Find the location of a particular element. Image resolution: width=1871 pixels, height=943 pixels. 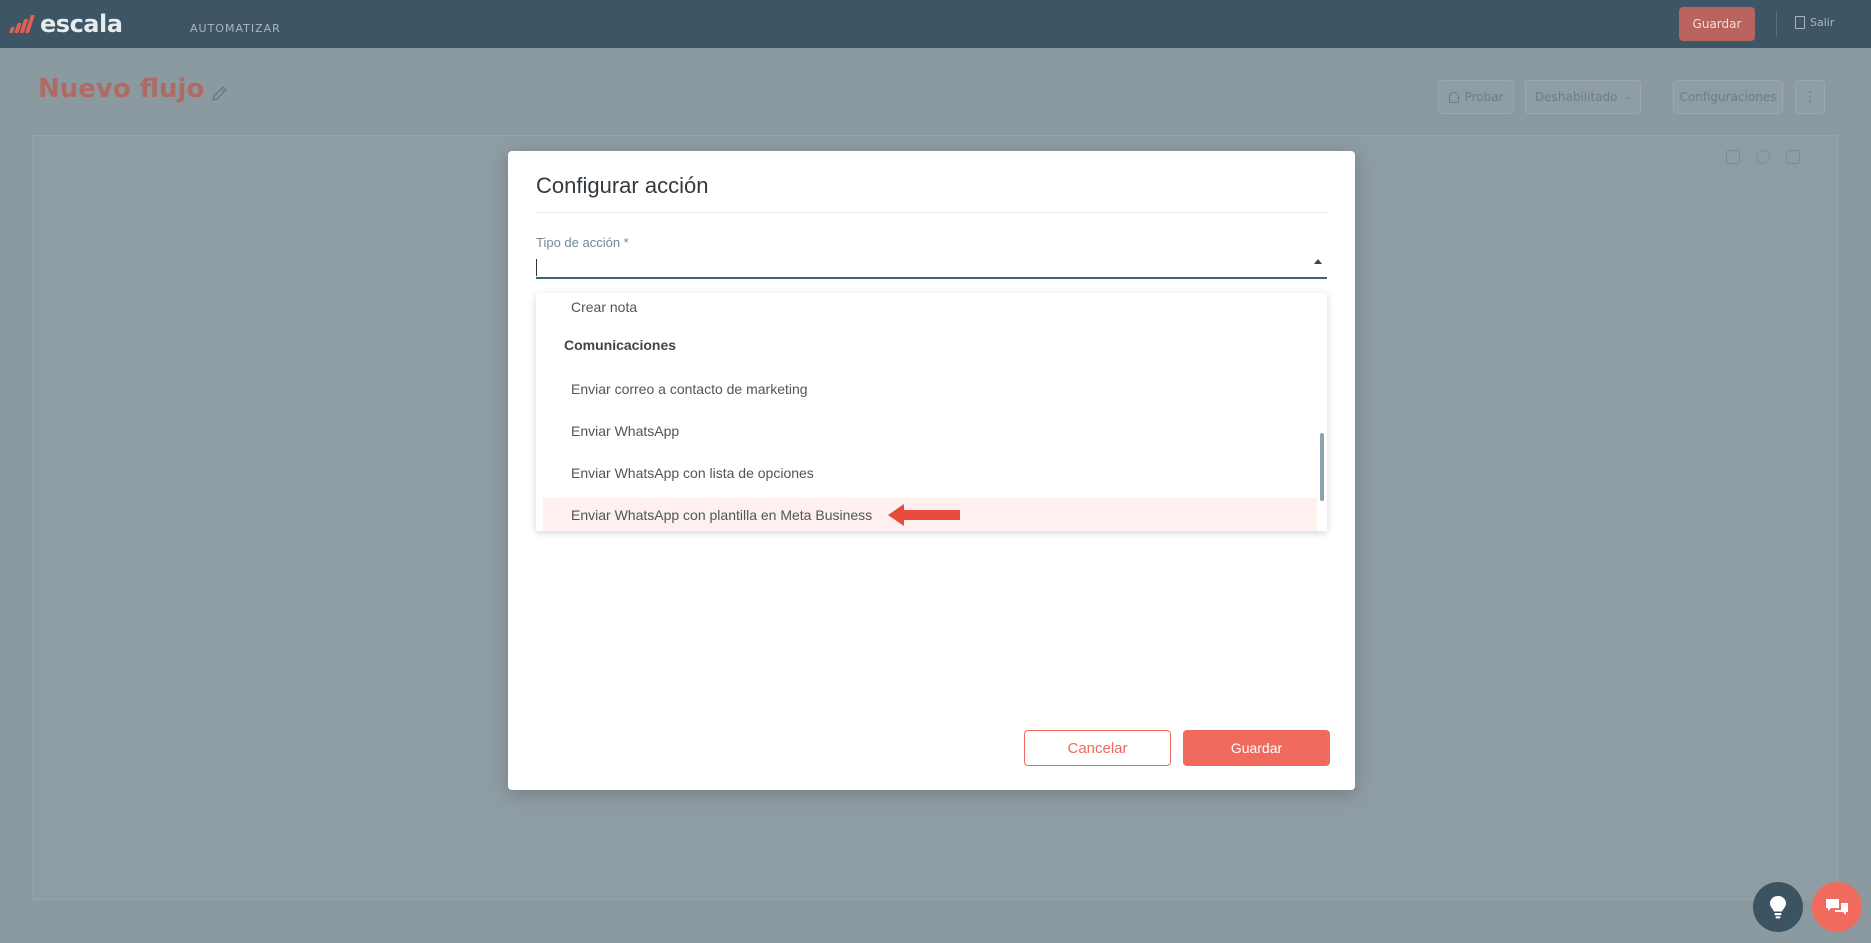

modal-title: Configurar acción is located at coordinates (622, 185).